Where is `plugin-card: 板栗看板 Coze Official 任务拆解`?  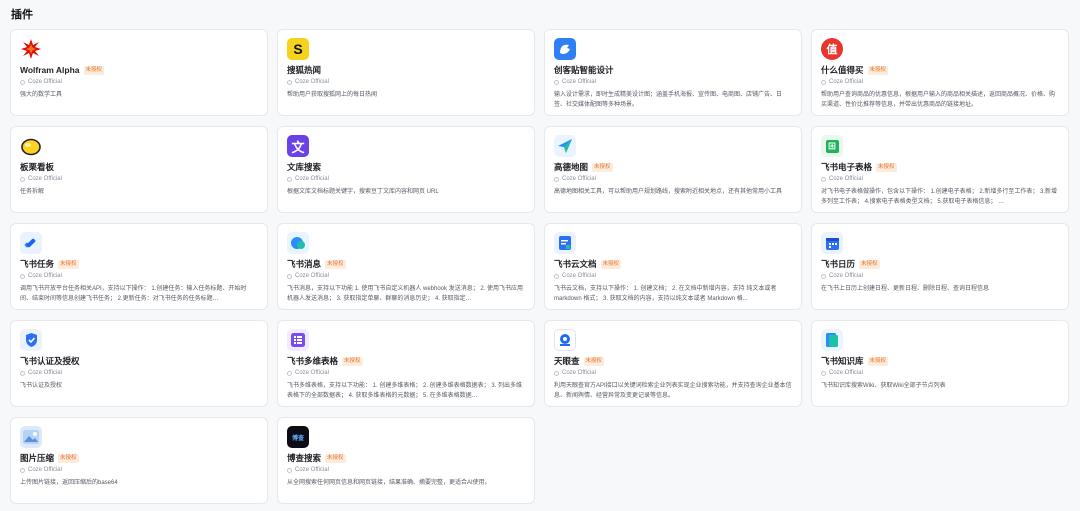
plugin-card: 板栗看板 Coze Official 任务拆解 is located at coordinates (139, 169).